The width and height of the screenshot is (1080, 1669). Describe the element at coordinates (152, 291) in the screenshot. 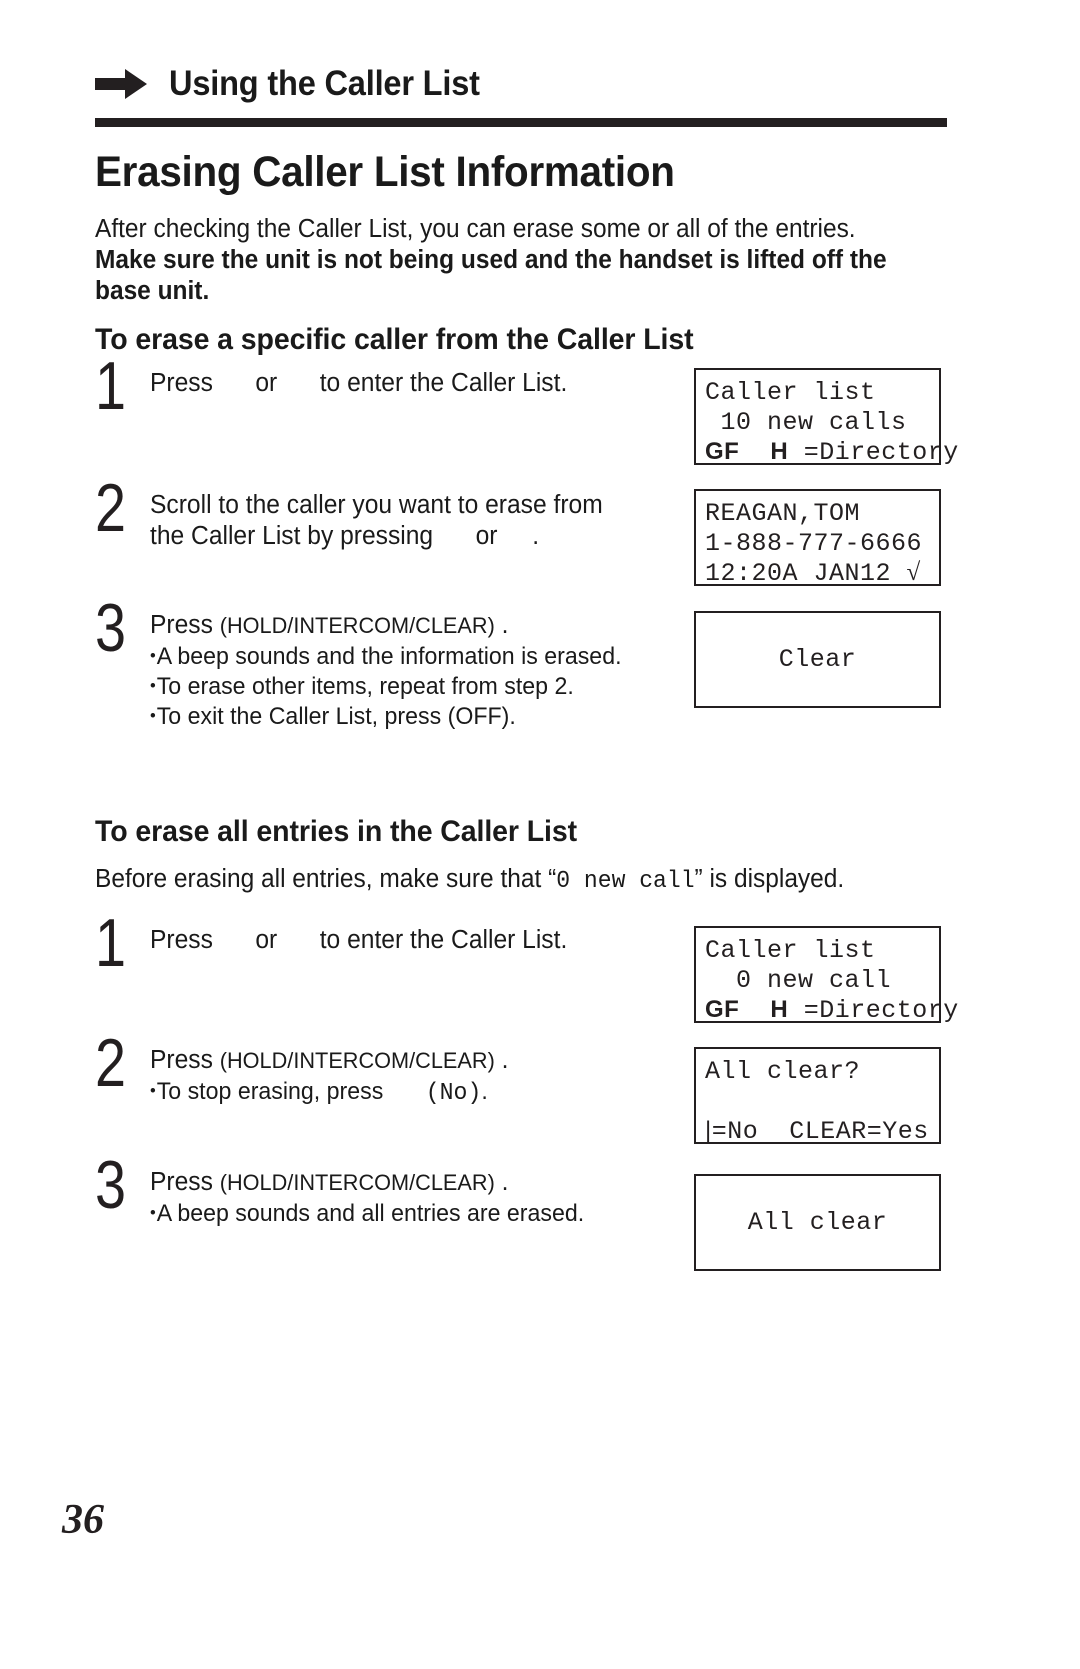

I see `intro-line-3: base unit.` at that location.